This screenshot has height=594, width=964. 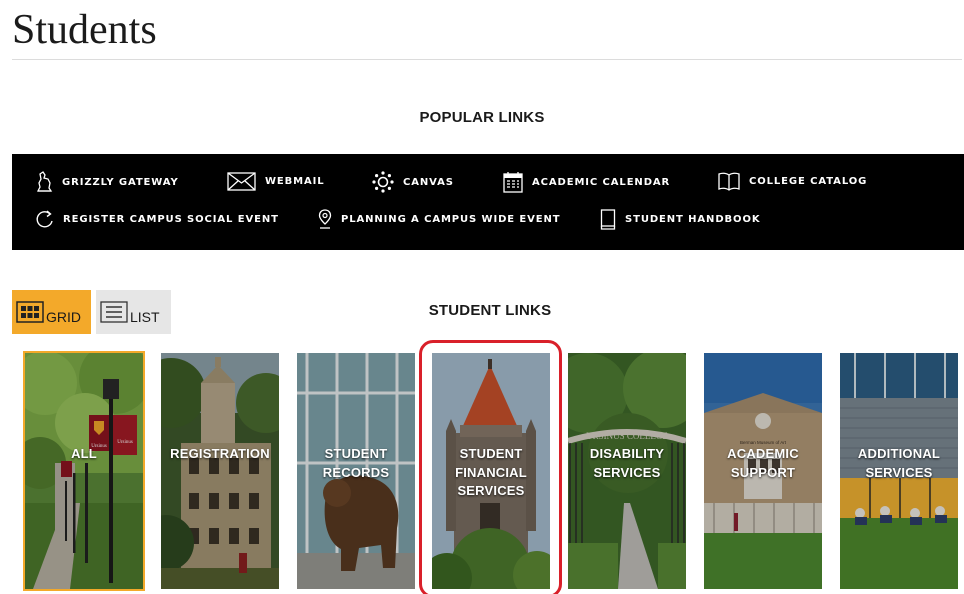 I want to click on tile-student-records: STUDENT RECORDS, so click(x=356, y=471).